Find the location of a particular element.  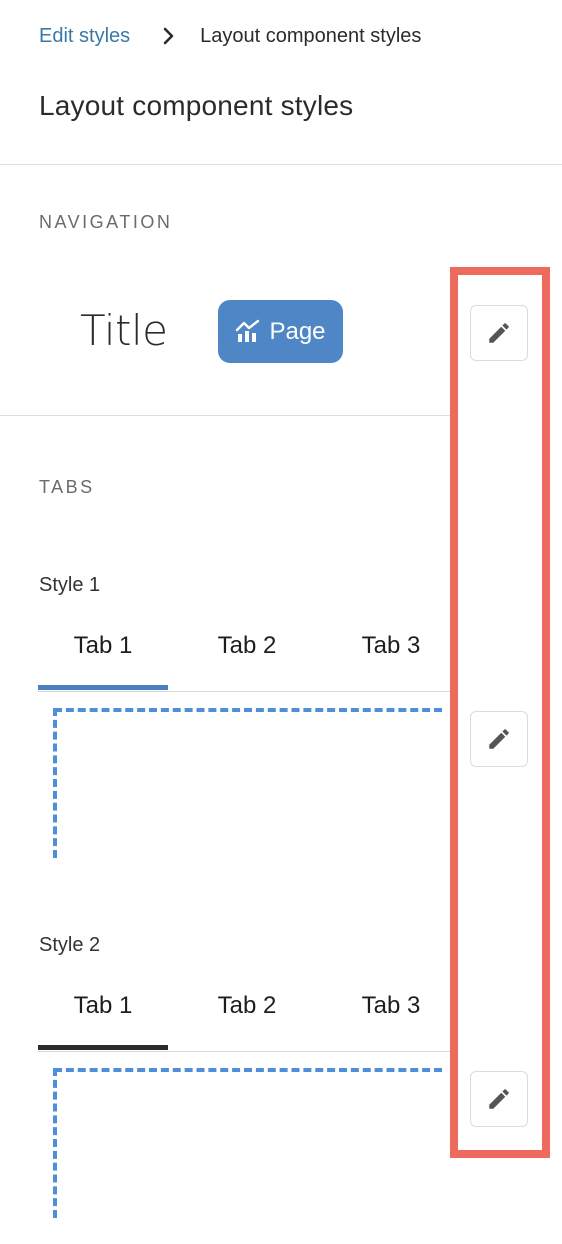

navigation-divider is located at coordinates (225, 415).